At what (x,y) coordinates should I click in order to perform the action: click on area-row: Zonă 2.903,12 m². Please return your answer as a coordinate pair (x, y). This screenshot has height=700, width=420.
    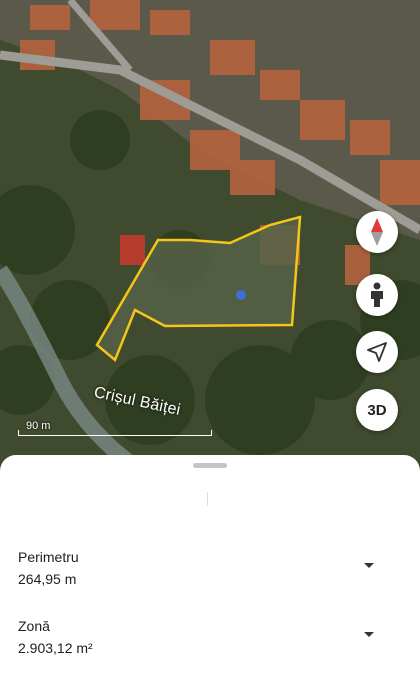
    Looking at the image, I should click on (213, 637).